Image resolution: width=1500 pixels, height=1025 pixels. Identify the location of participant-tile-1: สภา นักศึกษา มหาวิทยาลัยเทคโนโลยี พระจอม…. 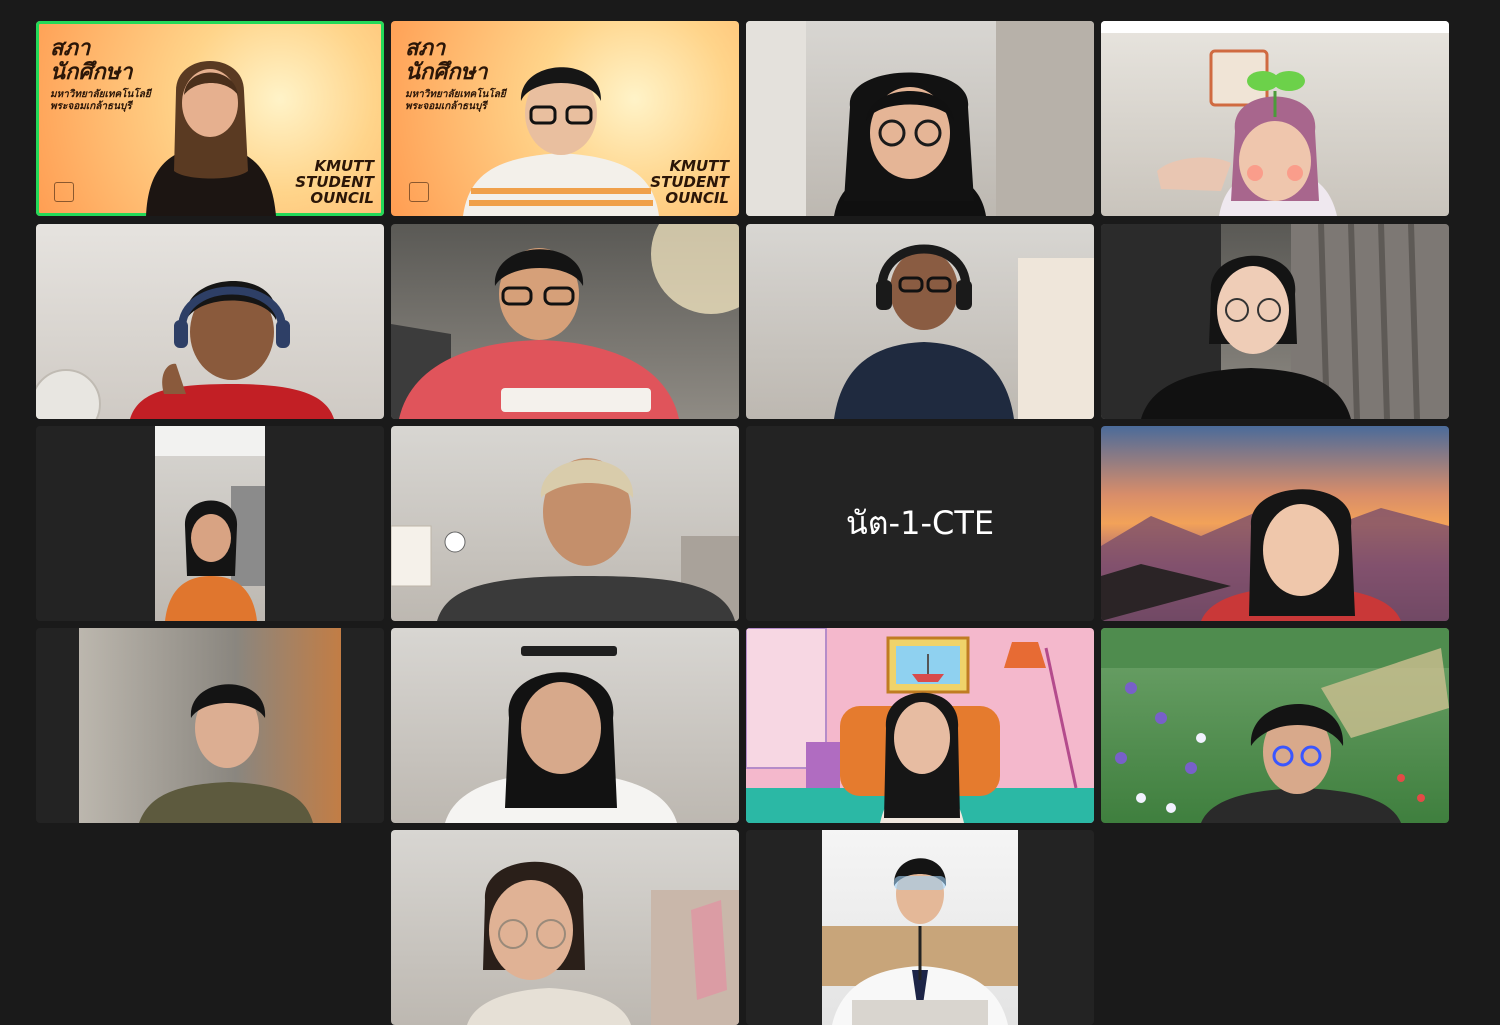
(210, 118).